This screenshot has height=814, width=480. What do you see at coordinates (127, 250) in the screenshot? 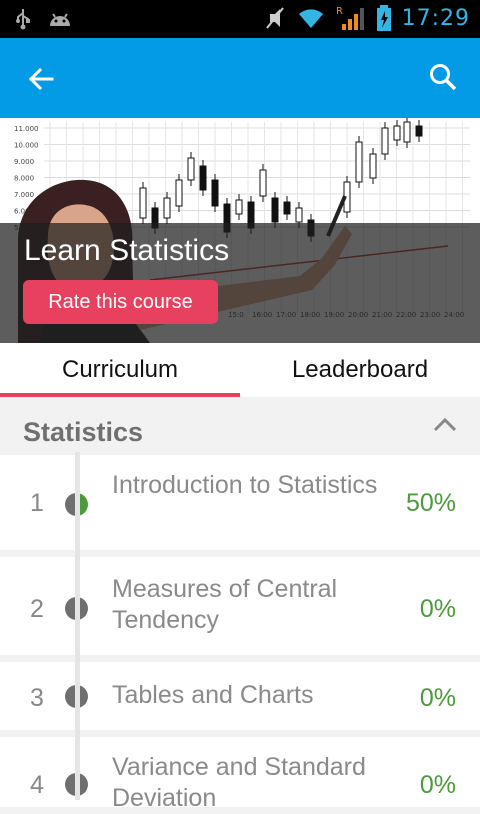
I see `course-title: Learn Statistics` at bounding box center [127, 250].